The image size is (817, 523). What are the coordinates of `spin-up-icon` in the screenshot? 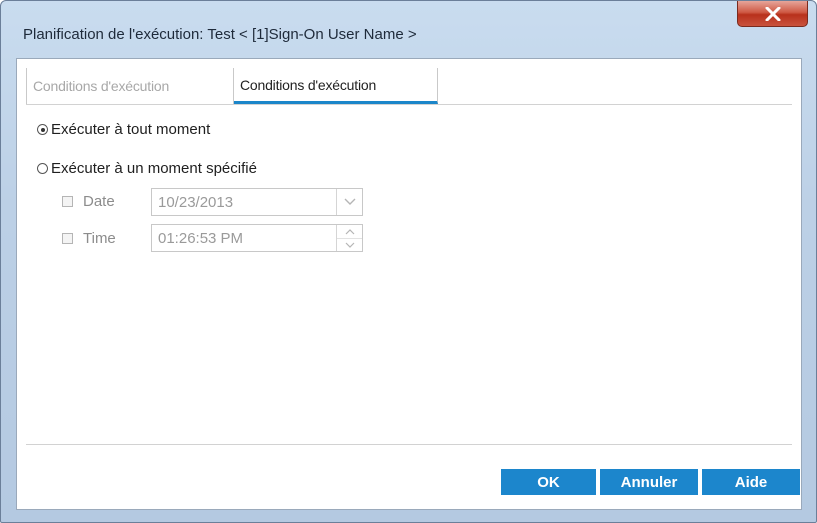 It's located at (349, 231).